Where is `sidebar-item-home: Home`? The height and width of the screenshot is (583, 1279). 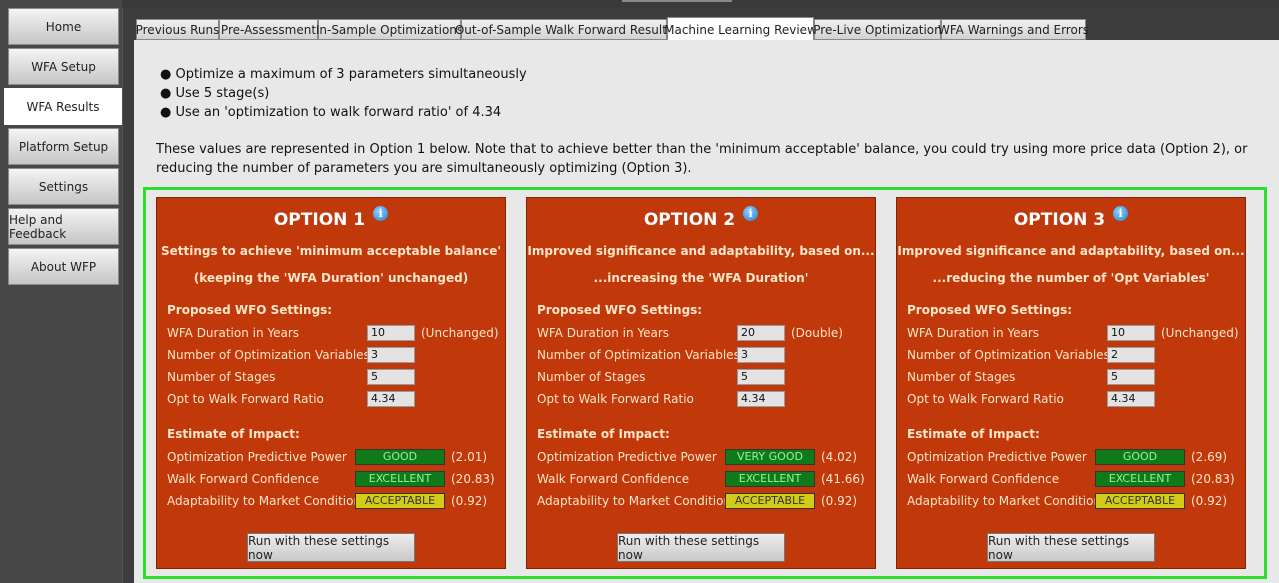
sidebar-item-home: Home is located at coordinates (63, 26).